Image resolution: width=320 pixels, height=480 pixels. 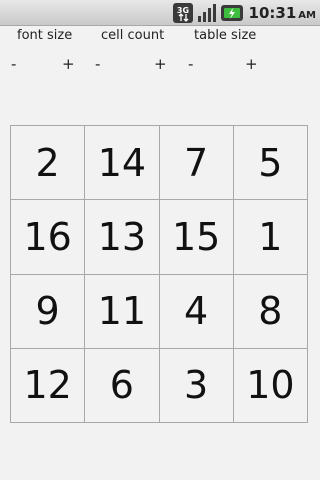 I want to click on grid-cell: 4, so click(x=196, y=311).